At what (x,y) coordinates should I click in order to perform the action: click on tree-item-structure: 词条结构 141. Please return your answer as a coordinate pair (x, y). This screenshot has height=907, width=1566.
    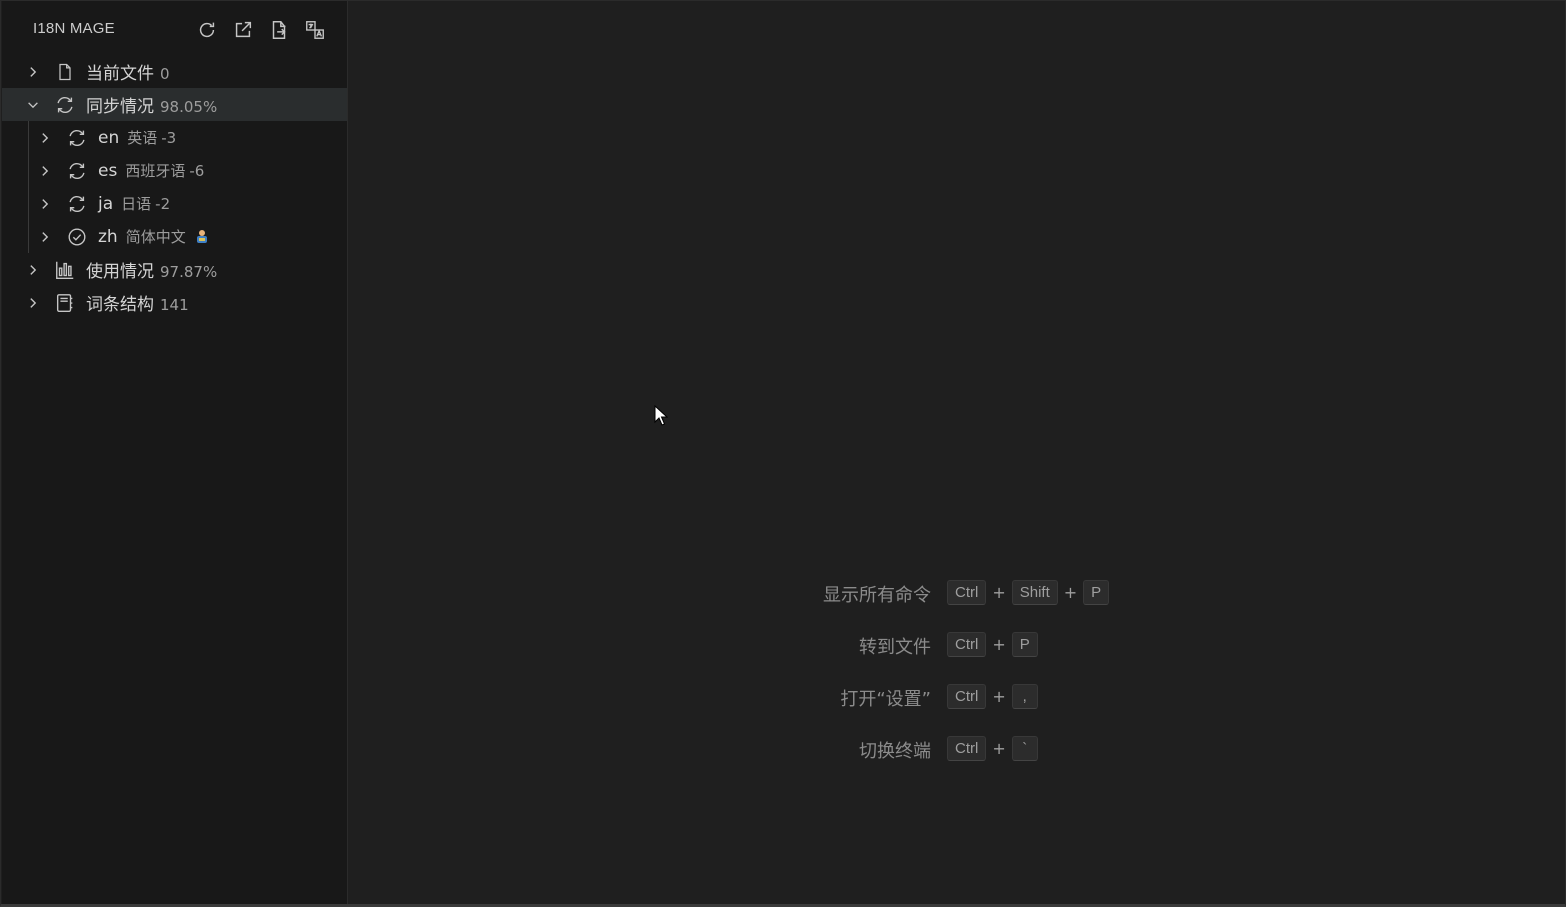
    Looking at the image, I should click on (174, 302).